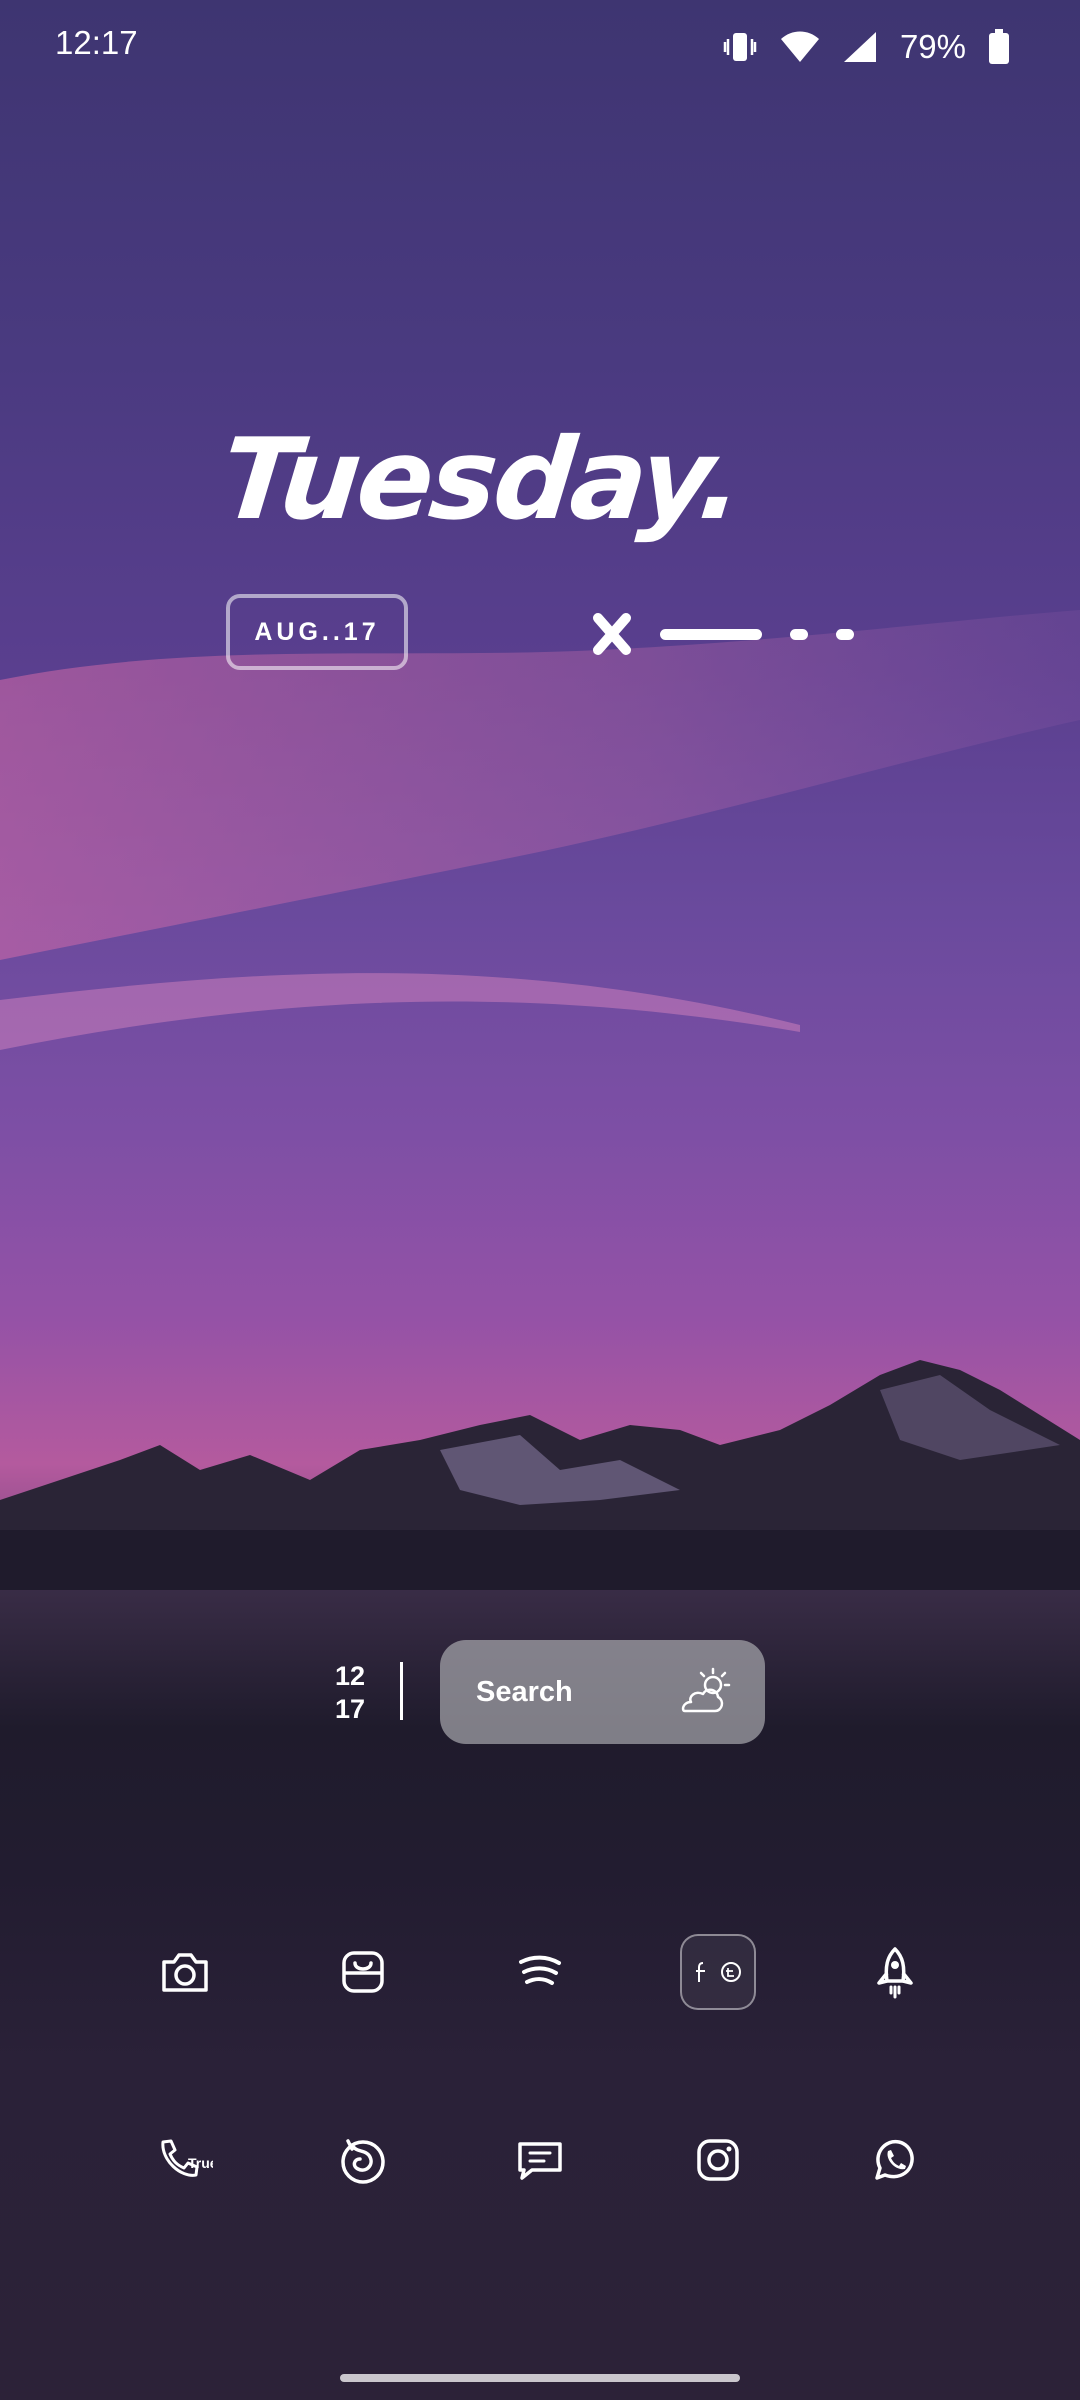  I want to click on weather-indicator, so click(727, 635).